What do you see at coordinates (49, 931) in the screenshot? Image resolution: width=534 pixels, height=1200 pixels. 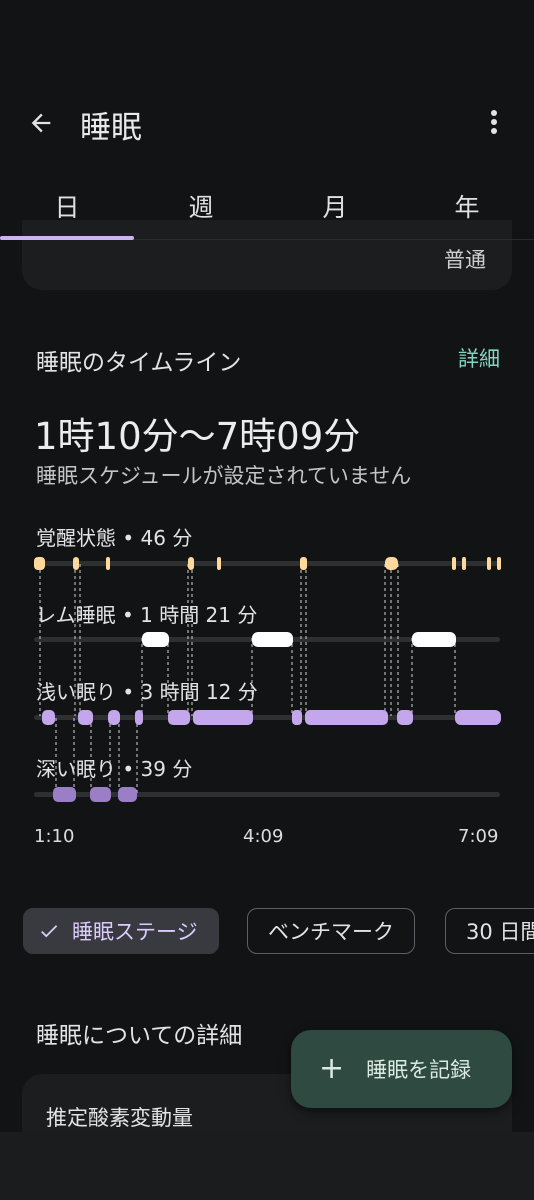 I see `check-icon` at bounding box center [49, 931].